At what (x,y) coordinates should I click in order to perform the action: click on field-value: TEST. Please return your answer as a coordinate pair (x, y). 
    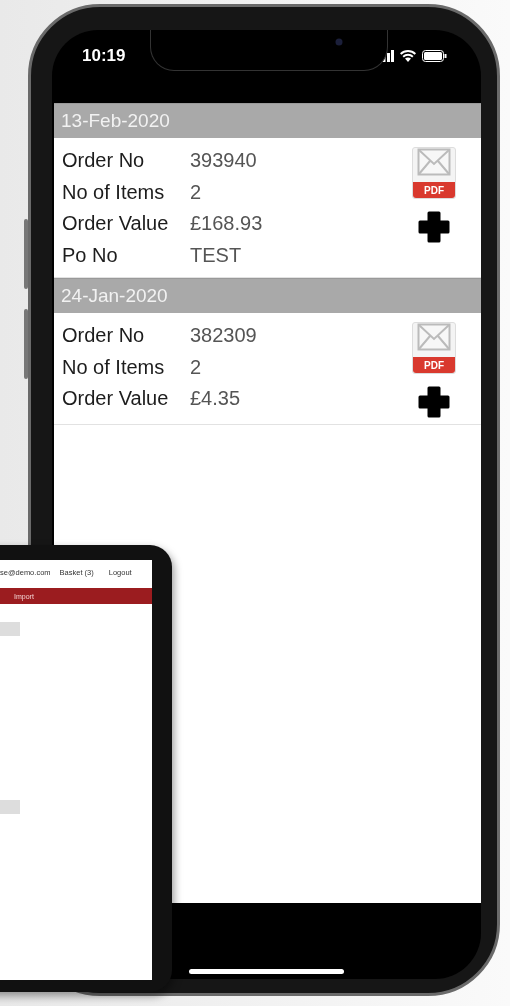
    Looking at the image, I should click on (216, 255).